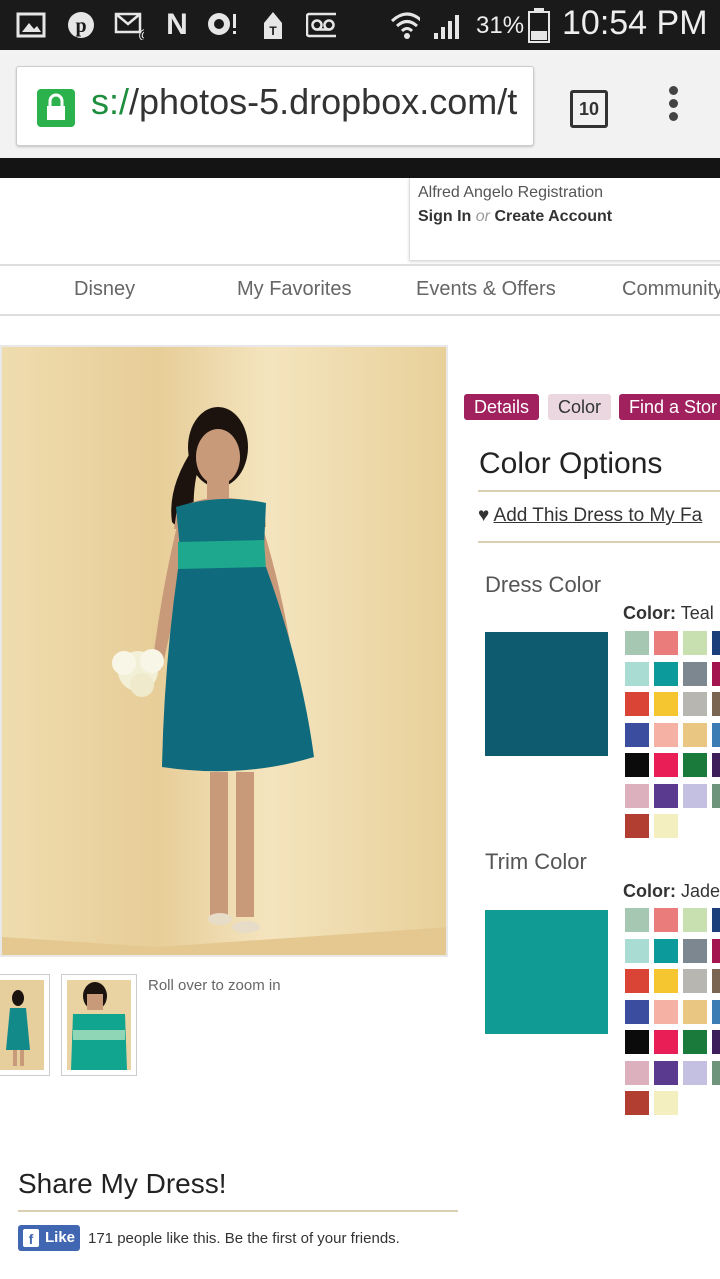  I want to click on gallery-icon, so click(31, 25).